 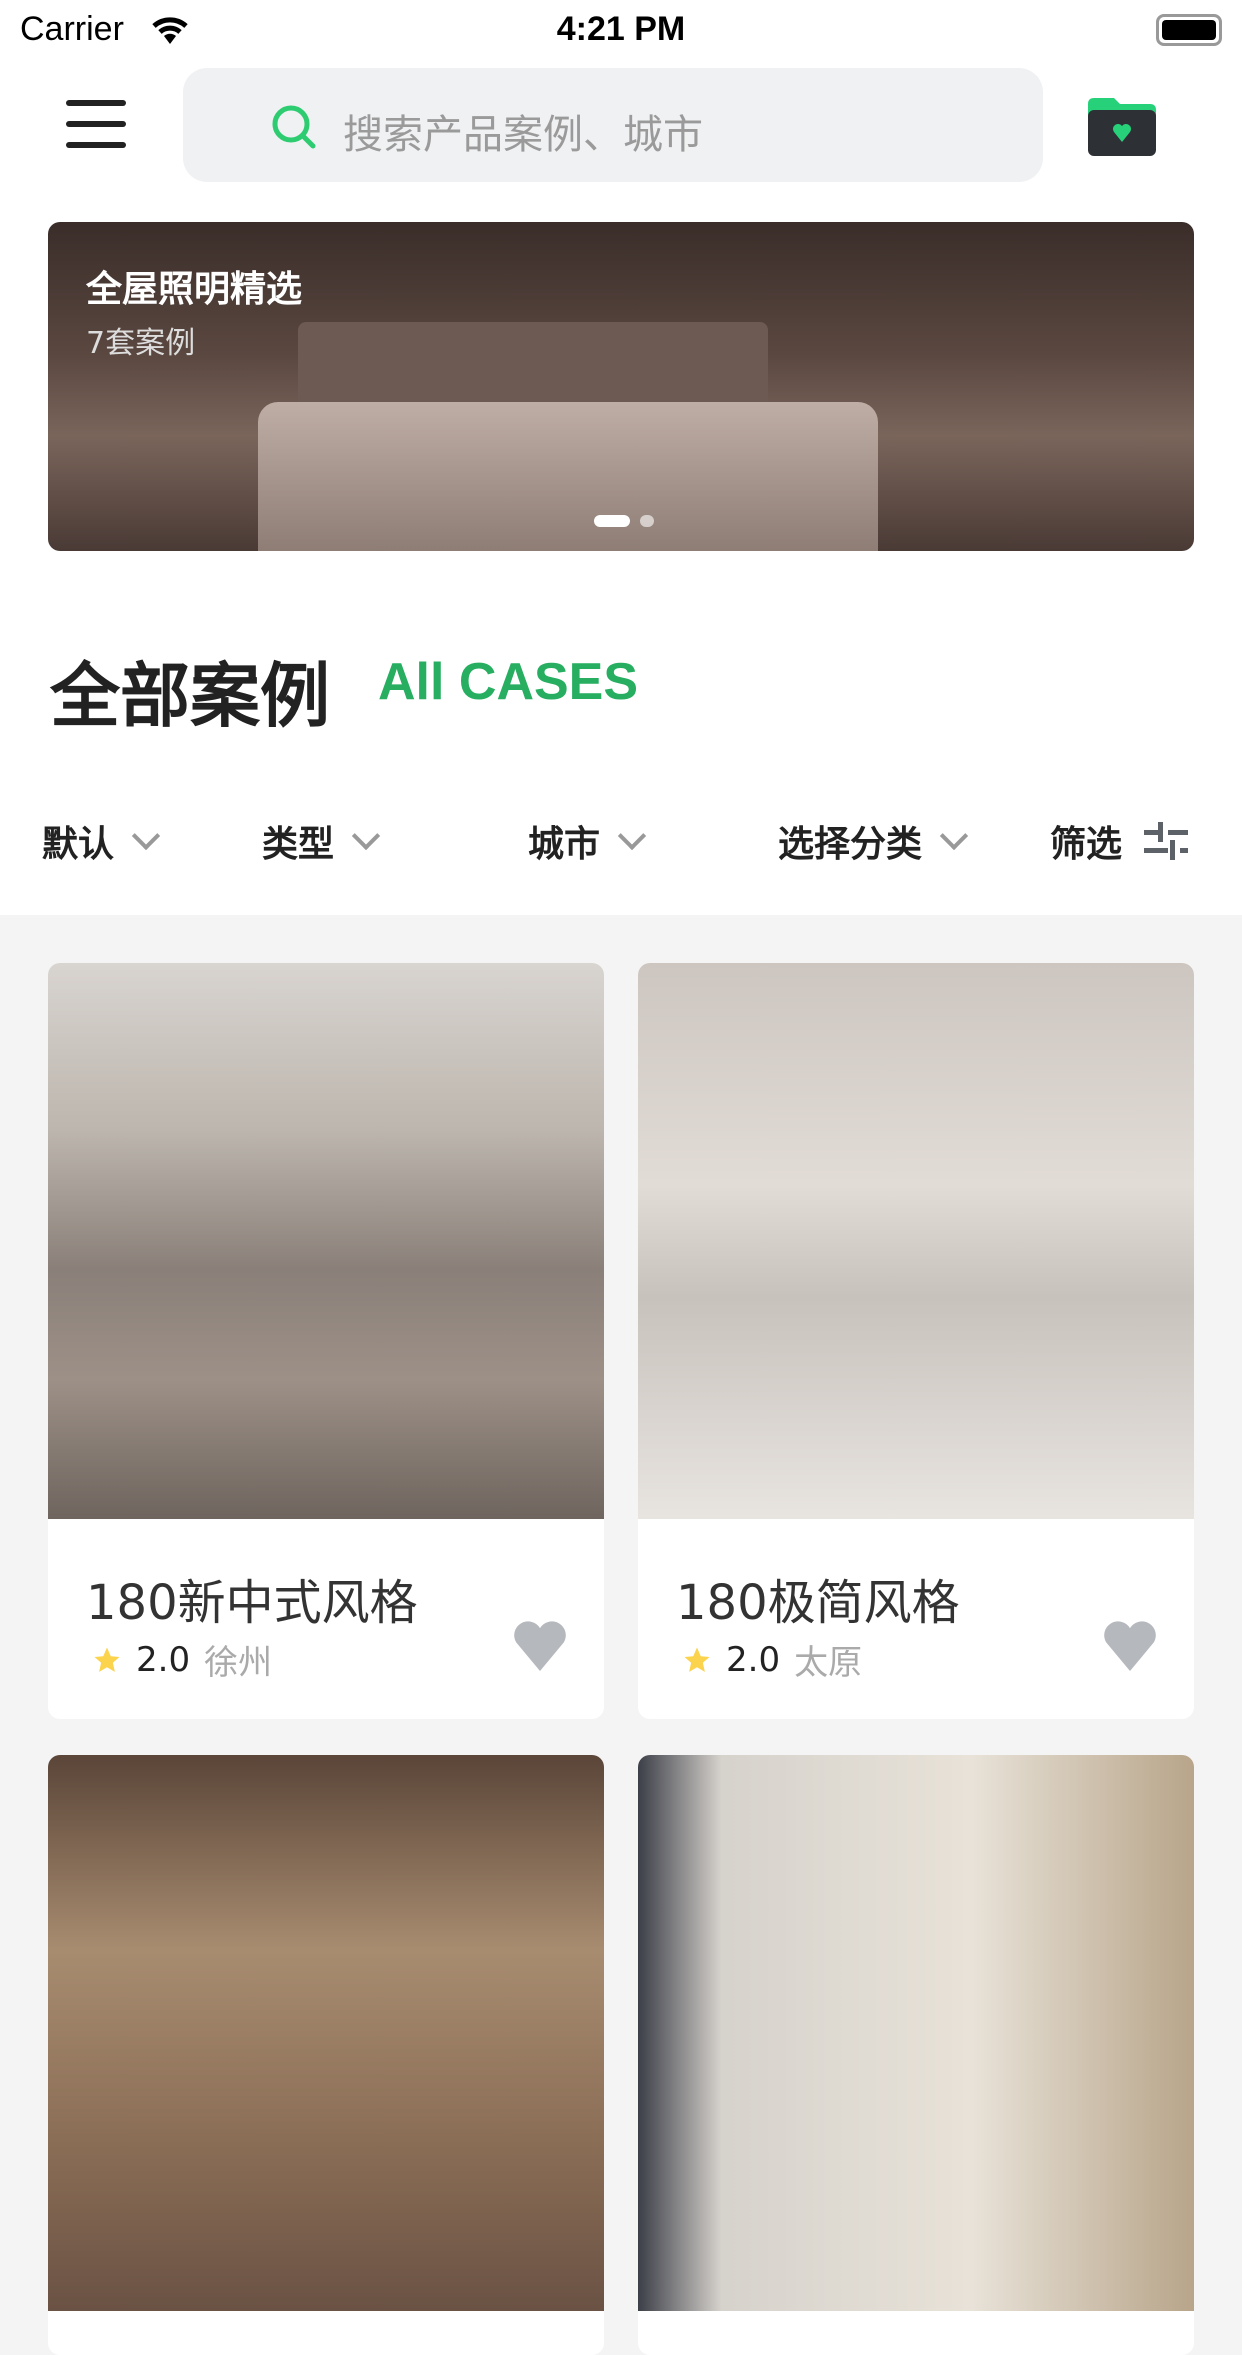 What do you see at coordinates (194, 289) in the screenshot?
I see `banner-title: 全屋照明精选` at bounding box center [194, 289].